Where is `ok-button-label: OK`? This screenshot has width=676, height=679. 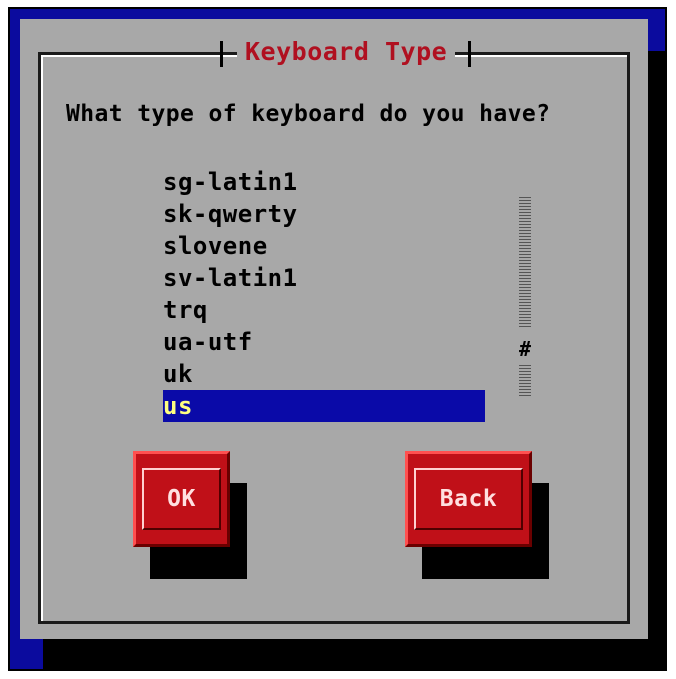
ok-button-label: OK is located at coordinates (181, 499).